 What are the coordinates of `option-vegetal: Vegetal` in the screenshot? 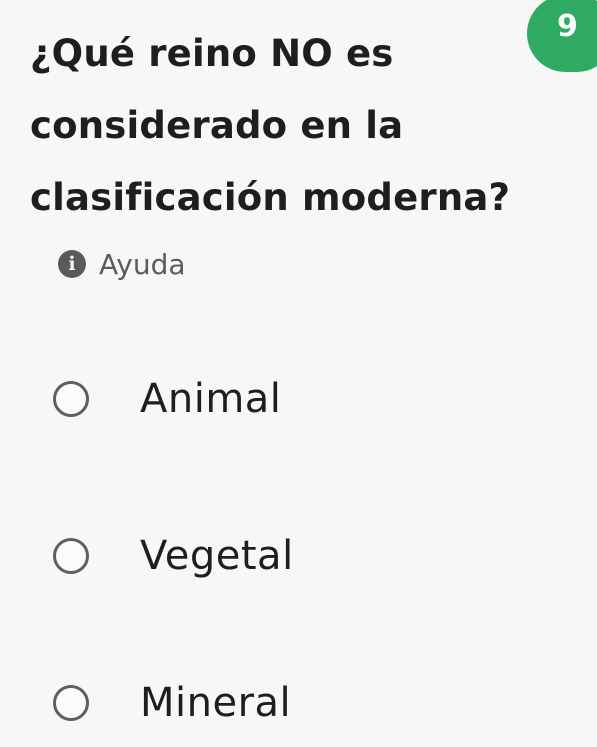 It's located at (173, 556).